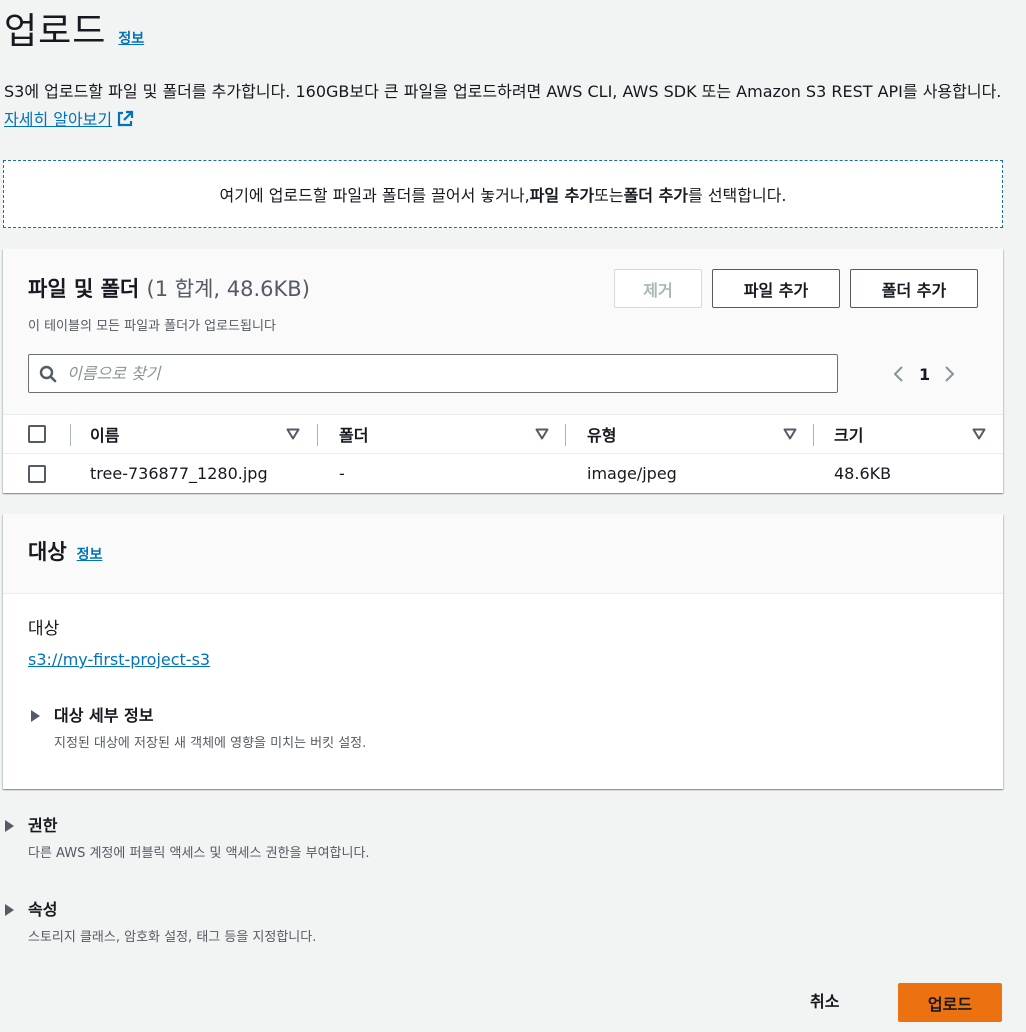  What do you see at coordinates (105, 435) in the screenshot?
I see `column-name-label: 이름` at bounding box center [105, 435].